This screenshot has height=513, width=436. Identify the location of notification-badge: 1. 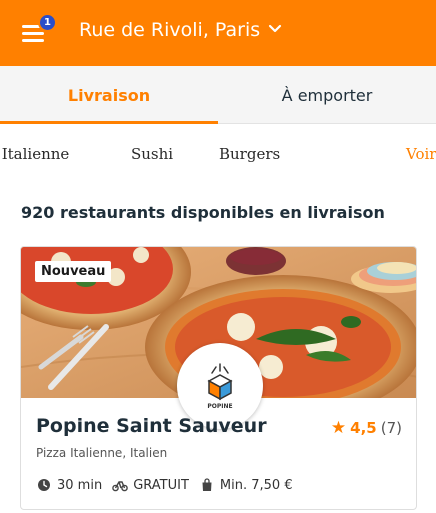
(47, 22).